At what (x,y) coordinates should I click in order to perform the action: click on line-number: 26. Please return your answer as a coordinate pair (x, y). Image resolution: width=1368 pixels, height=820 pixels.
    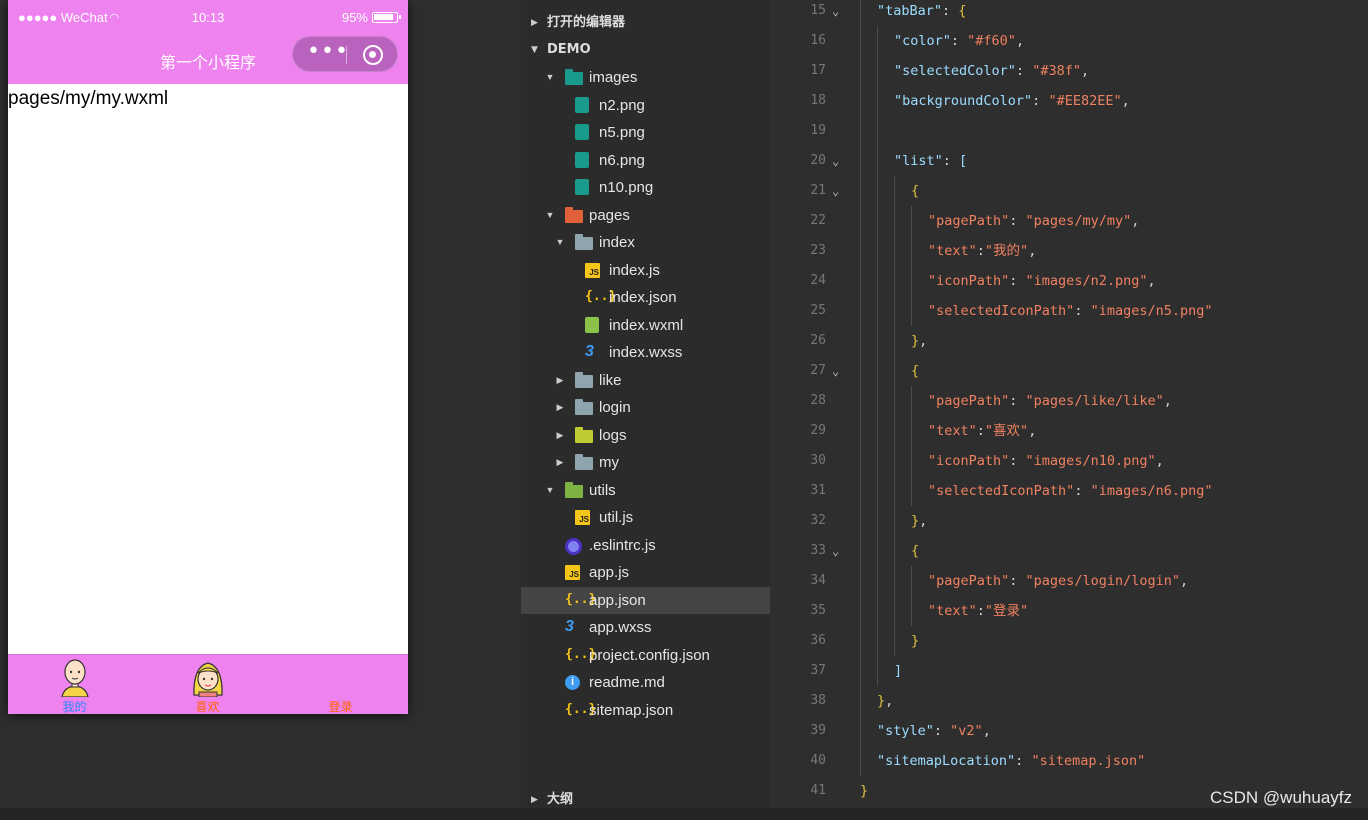
    Looking at the image, I should click on (818, 340).